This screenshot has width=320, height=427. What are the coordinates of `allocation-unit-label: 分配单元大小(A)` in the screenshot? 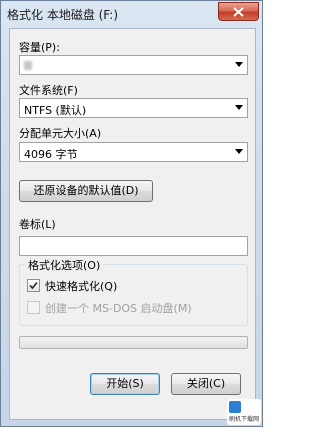 It's located at (60, 133).